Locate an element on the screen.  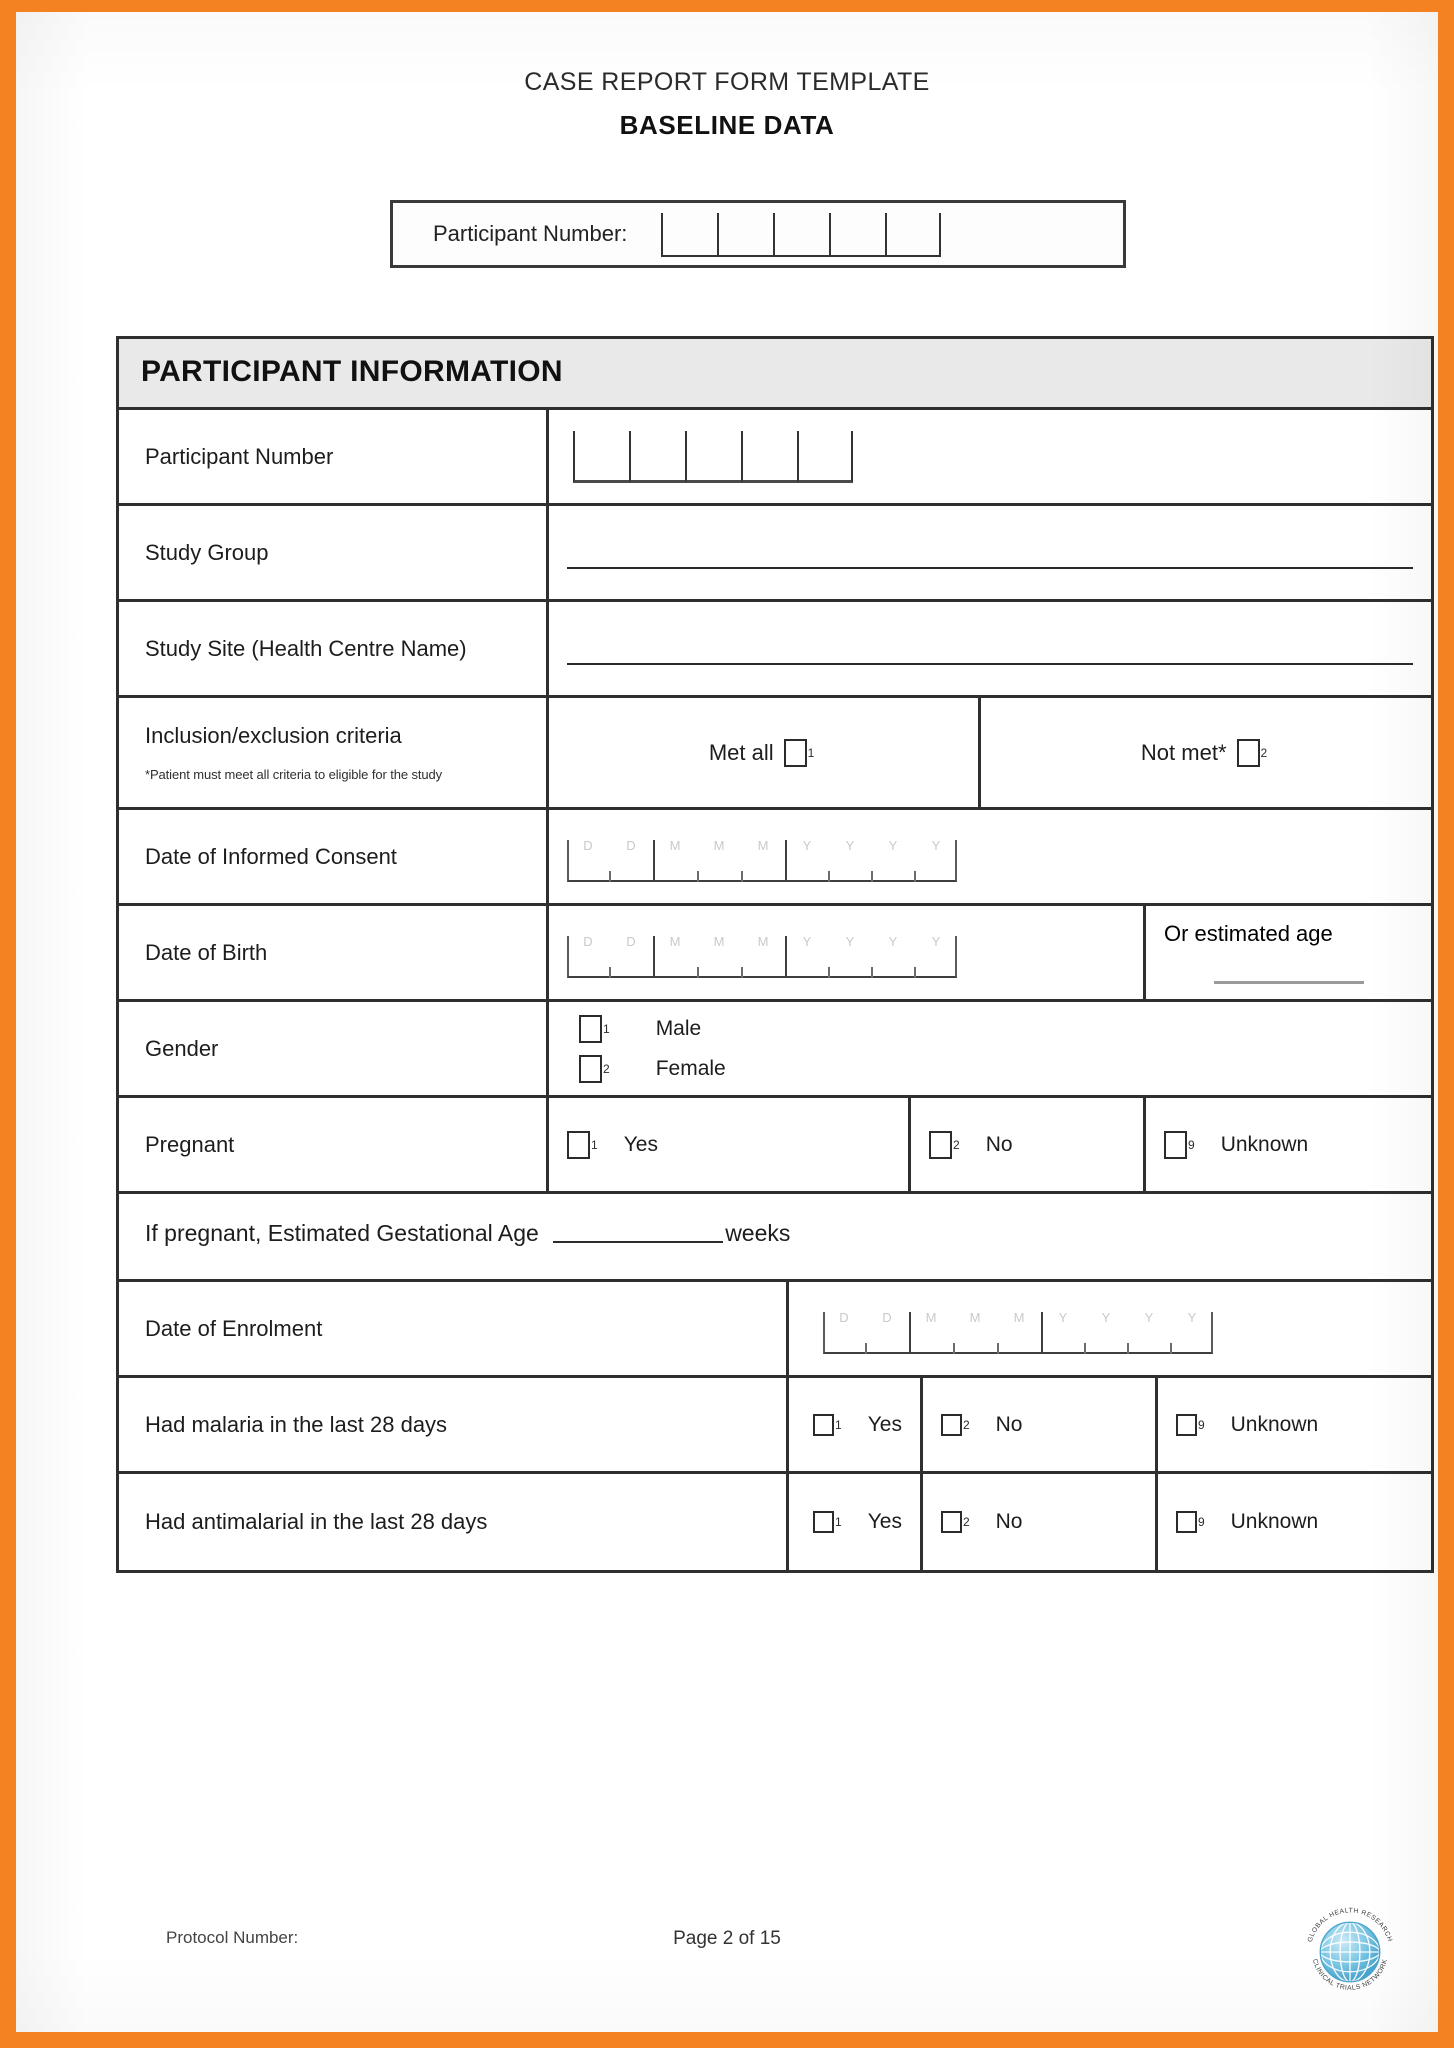
malaria-unknown-cell: 9 Unknown is located at coordinates (1298, 1424).